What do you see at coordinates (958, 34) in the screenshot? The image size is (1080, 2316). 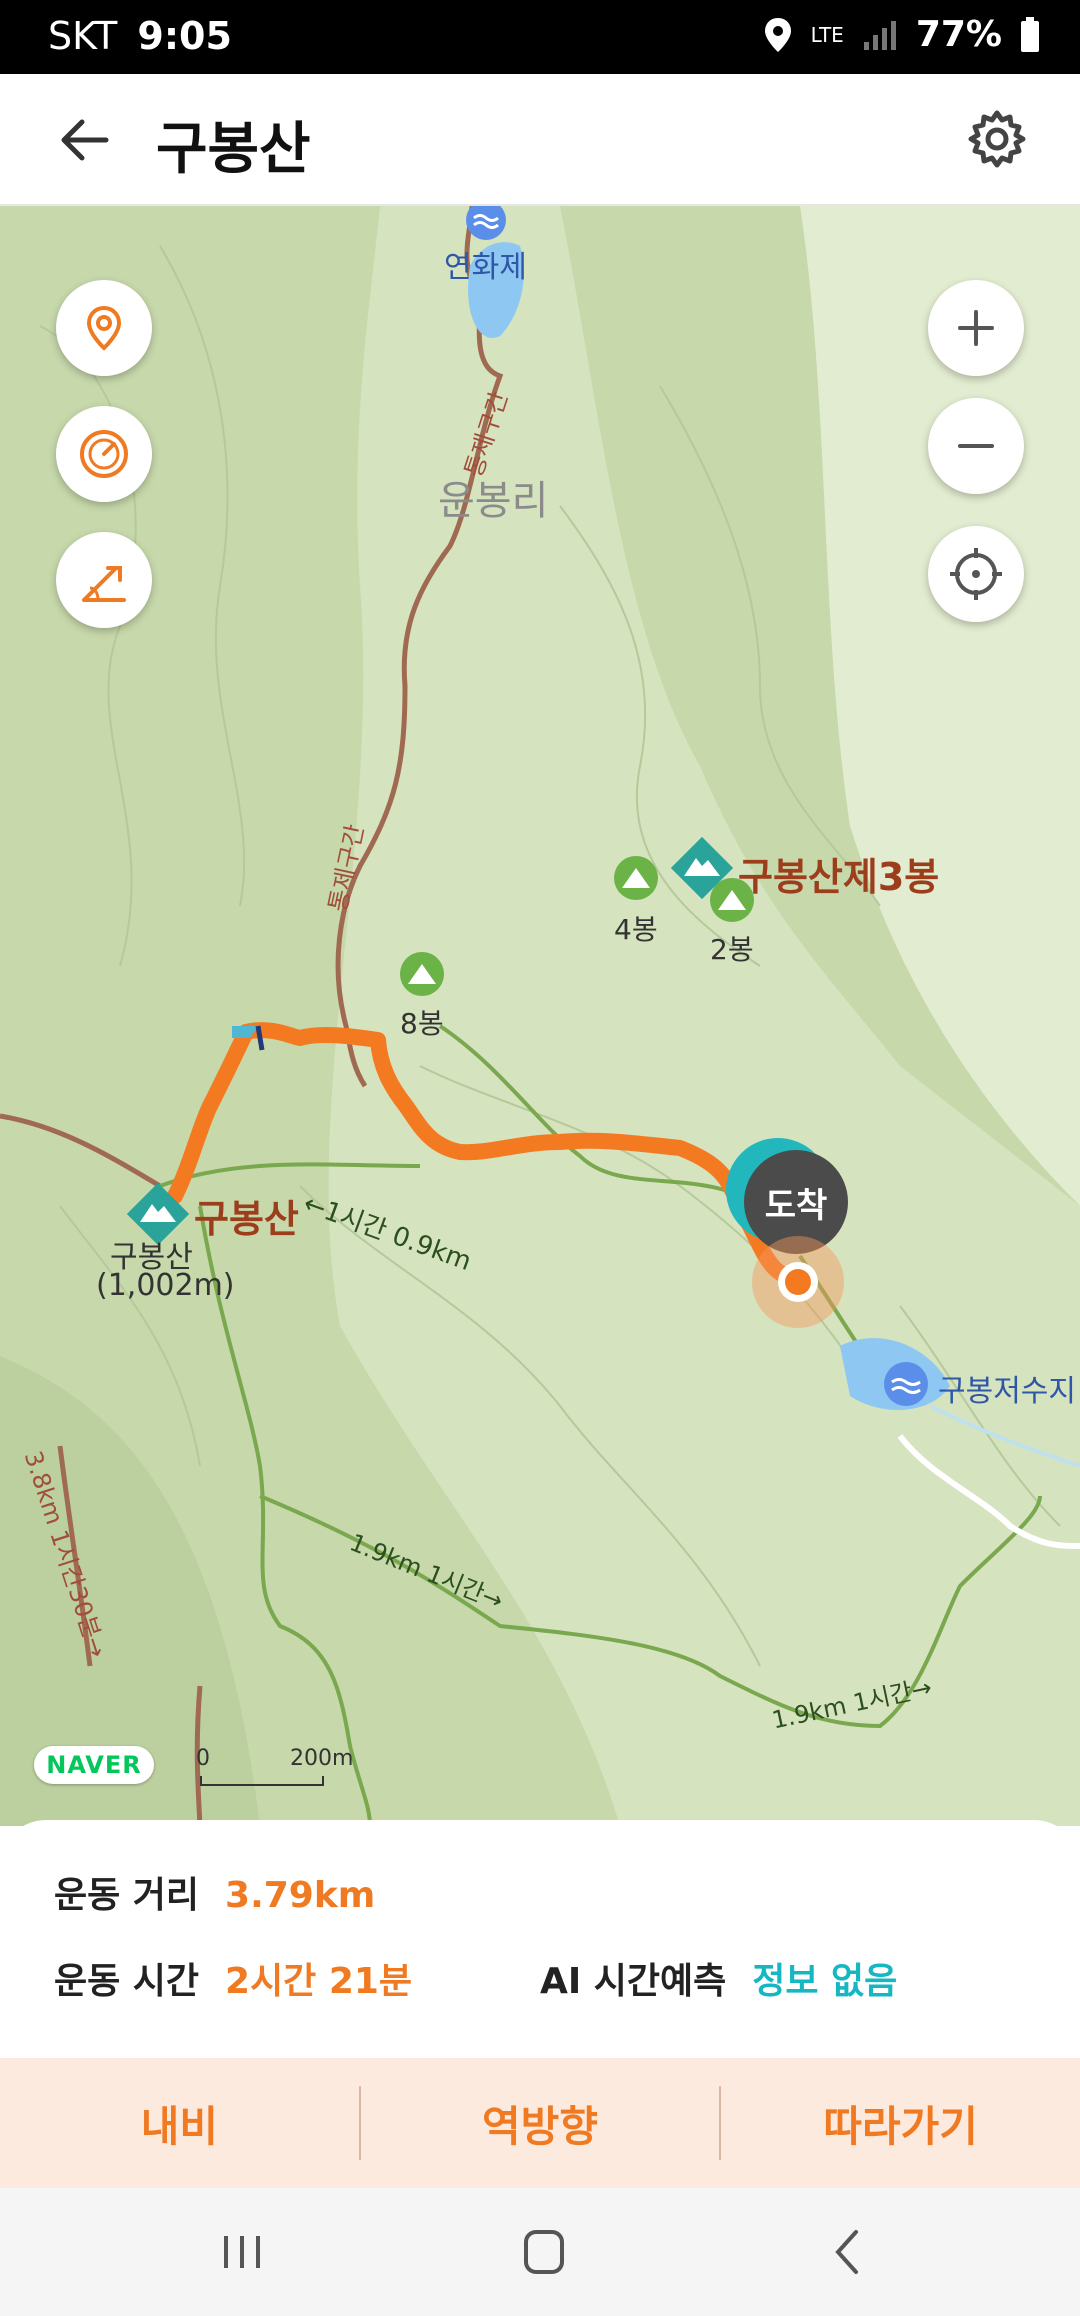 I see `battery-percent: 77%` at bounding box center [958, 34].